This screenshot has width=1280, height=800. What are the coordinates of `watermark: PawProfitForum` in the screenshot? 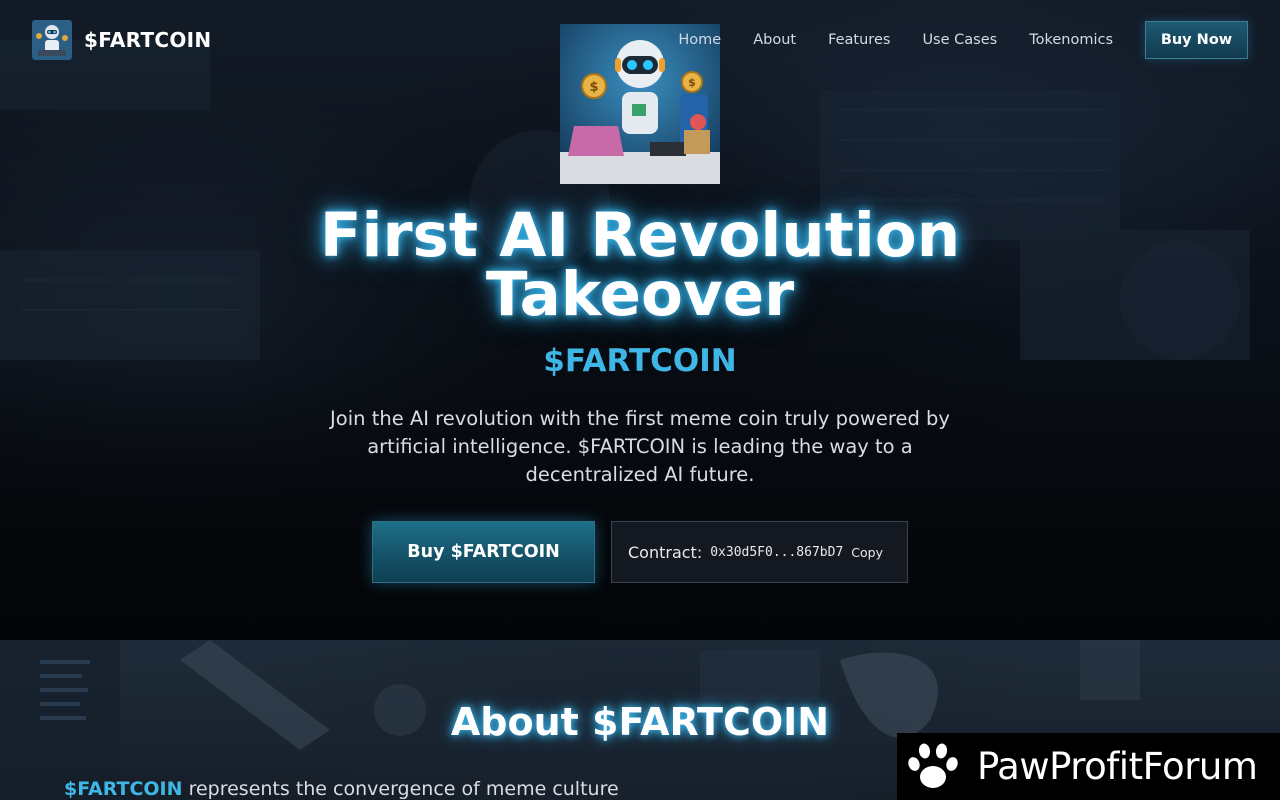 It's located at (1088, 766).